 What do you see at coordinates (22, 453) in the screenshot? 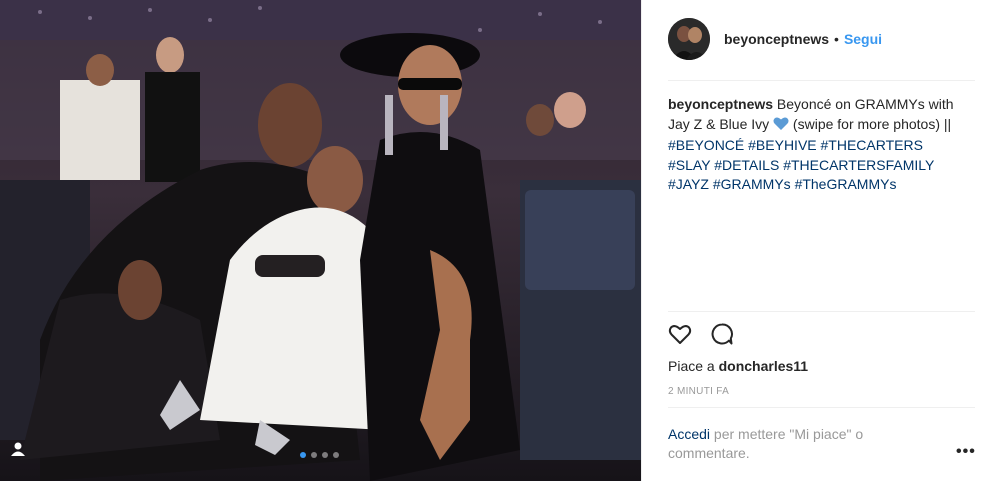
I see `user-tag-icon` at bounding box center [22, 453].